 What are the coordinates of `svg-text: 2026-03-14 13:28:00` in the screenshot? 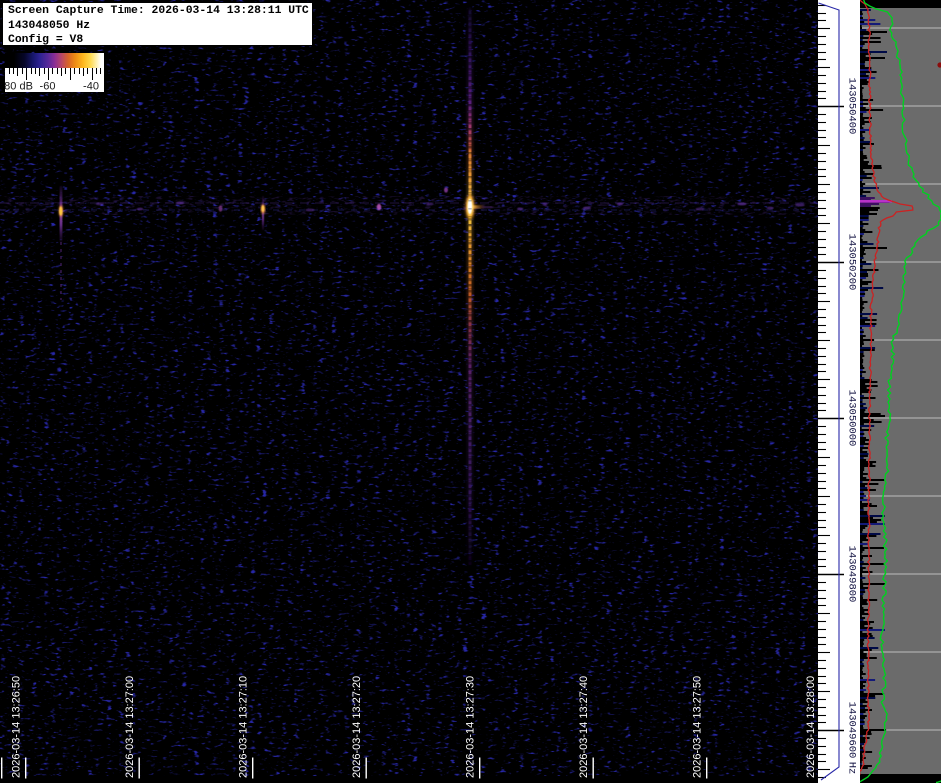 It's located at (811, 727).